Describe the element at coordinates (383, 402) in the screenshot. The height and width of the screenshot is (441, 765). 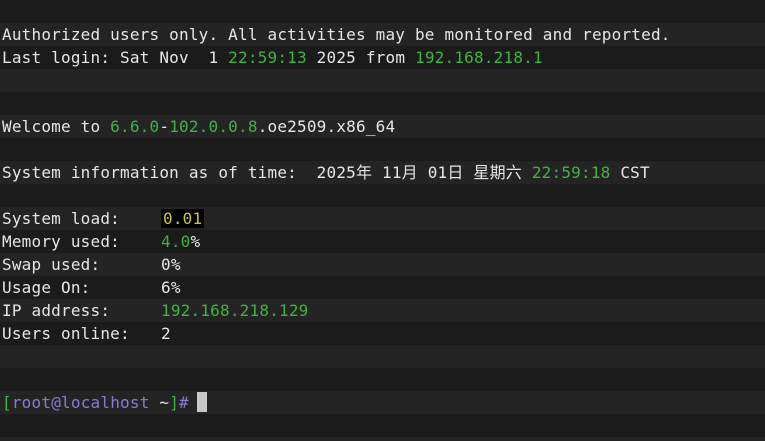
I see `shell-prompt-line: [root@localhost ~]#` at that location.